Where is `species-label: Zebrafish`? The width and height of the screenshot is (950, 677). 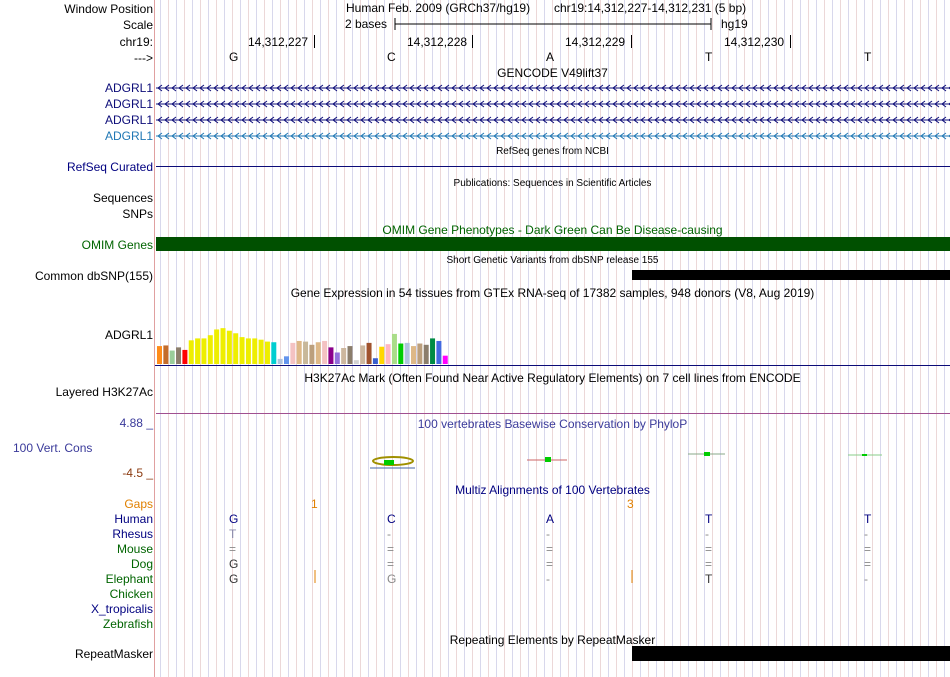
species-label: Zebrafish is located at coordinates (128, 624).